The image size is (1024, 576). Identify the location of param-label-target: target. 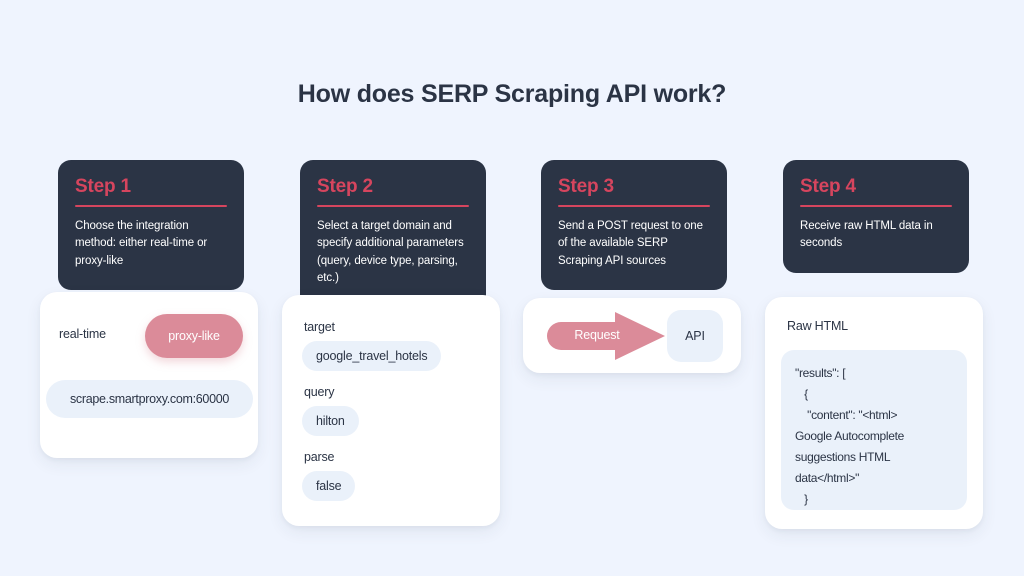
(319, 327).